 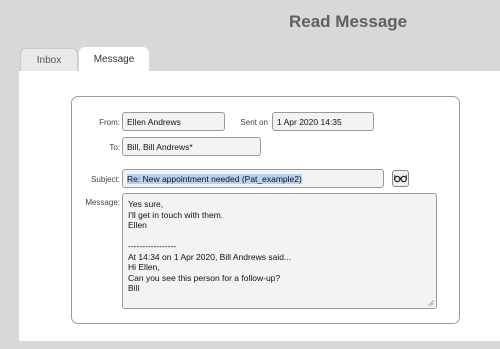 What do you see at coordinates (204, 277) in the screenshot?
I see `message-line: Can you see this person for a follow-up?` at bounding box center [204, 277].